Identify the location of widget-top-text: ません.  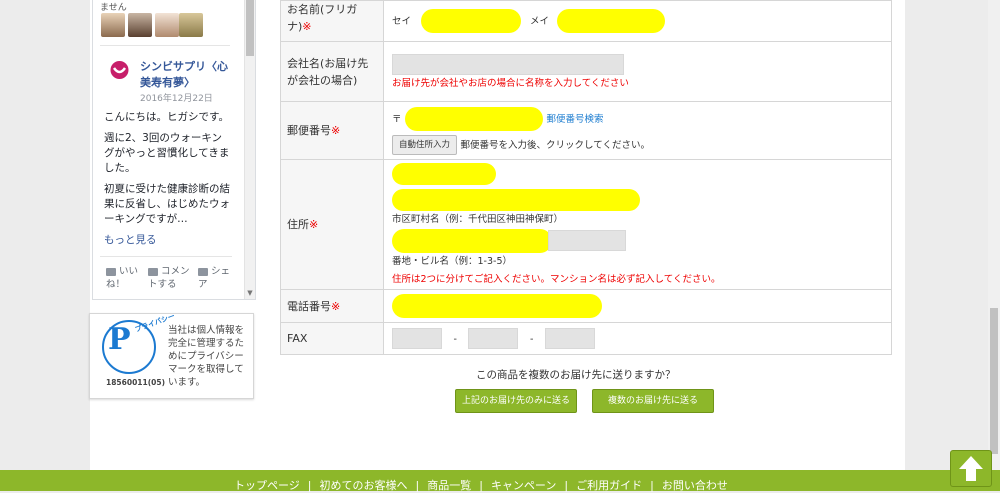
(113, 8).